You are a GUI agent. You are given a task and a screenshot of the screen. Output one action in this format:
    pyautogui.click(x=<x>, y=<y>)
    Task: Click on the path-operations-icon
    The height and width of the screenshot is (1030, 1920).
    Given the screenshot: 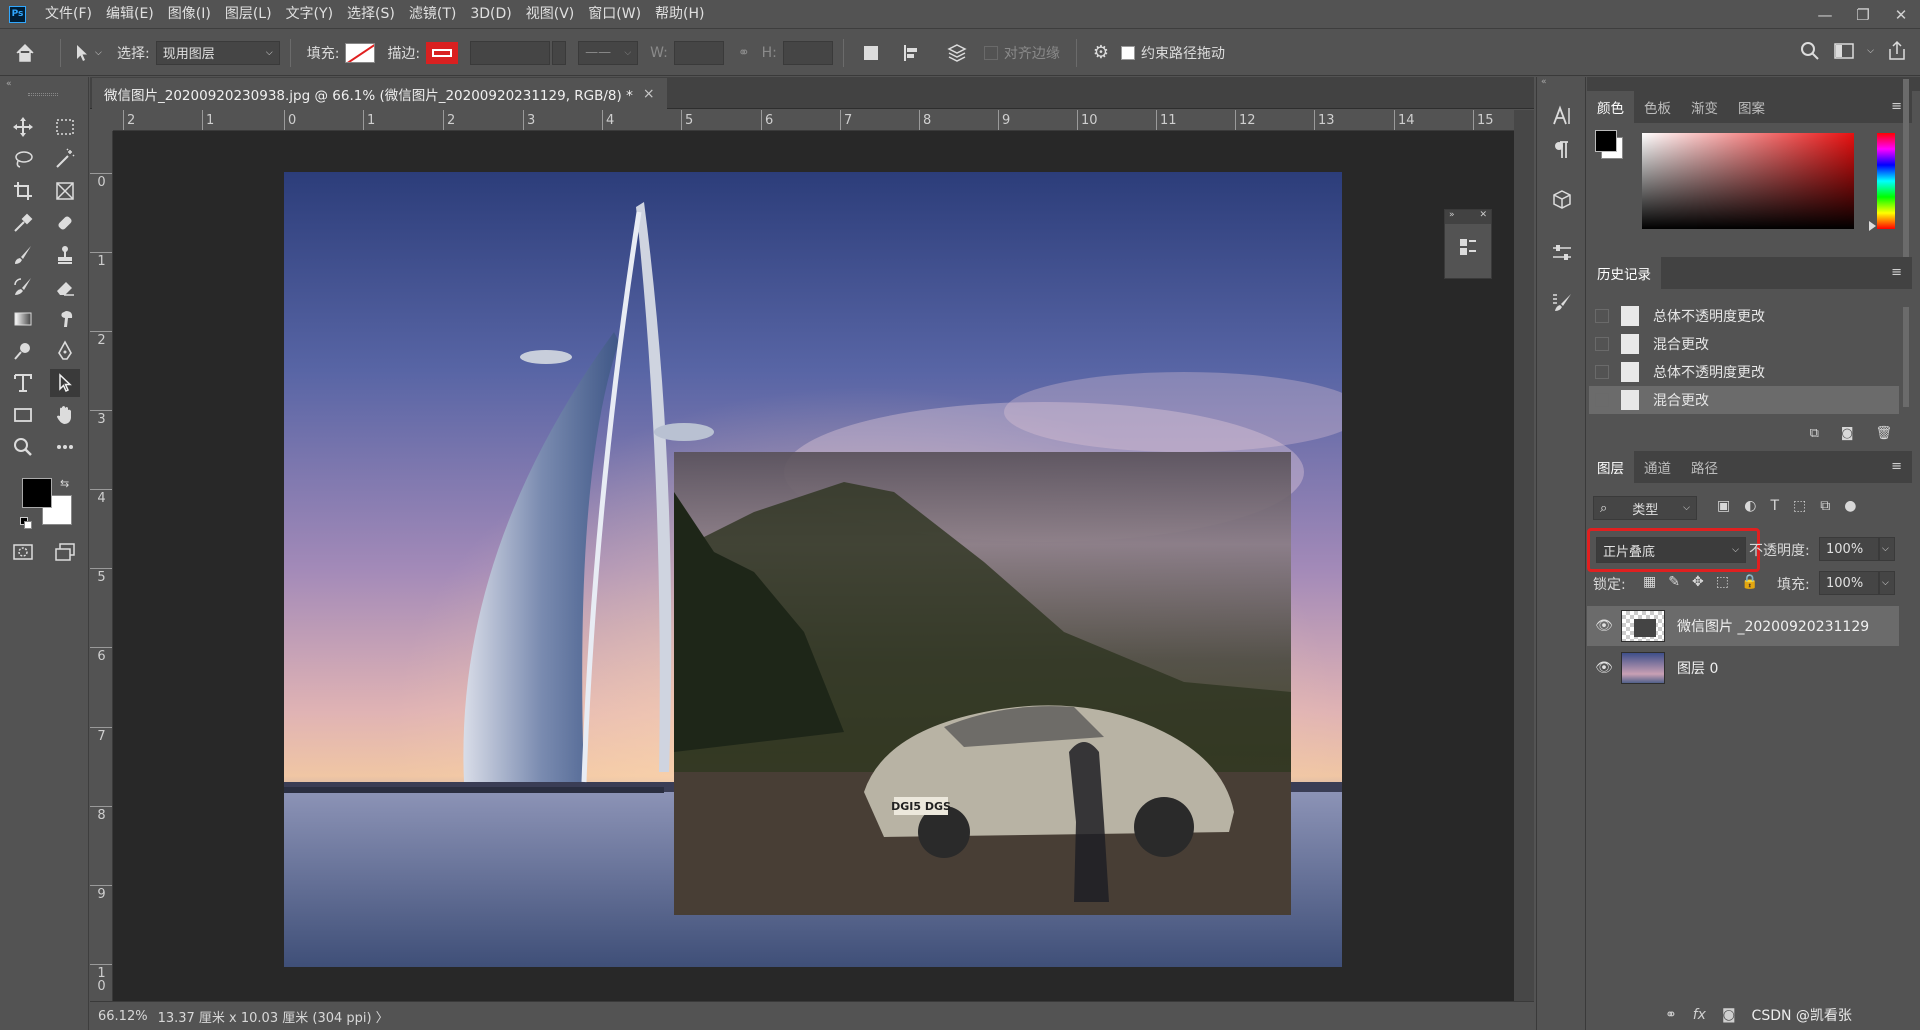 What is the action you would take?
    pyautogui.click(x=871, y=52)
    